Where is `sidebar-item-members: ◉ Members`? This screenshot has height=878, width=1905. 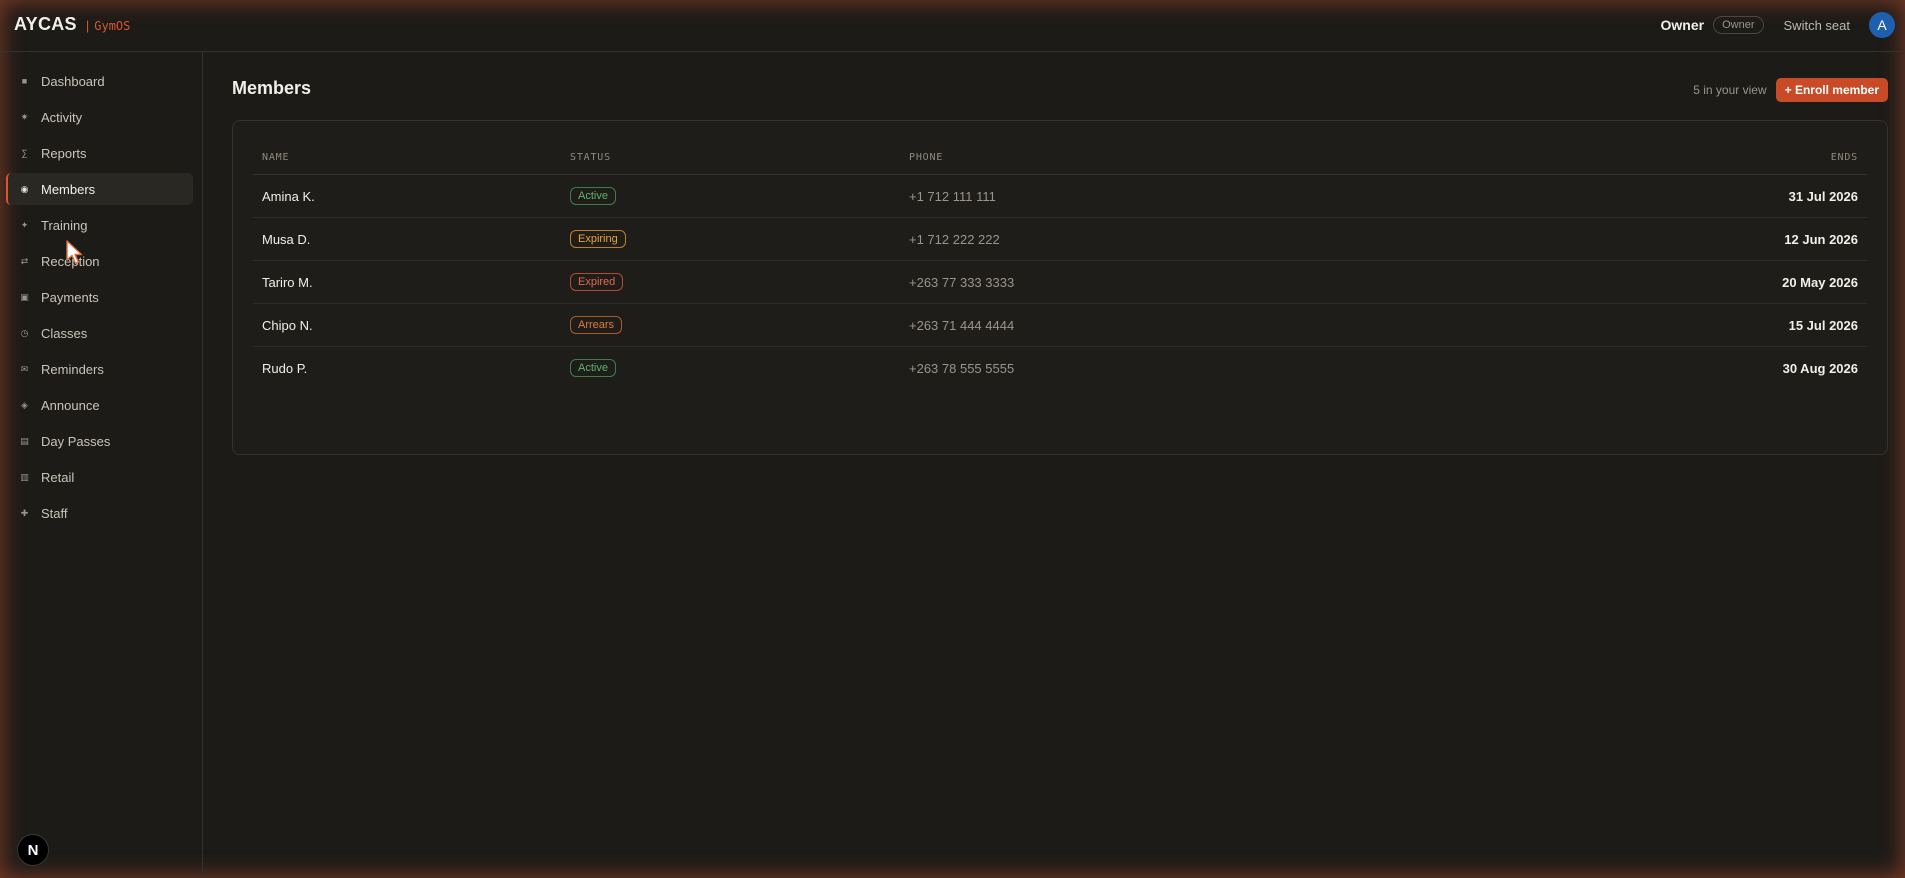 sidebar-item-members: ◉ Members is located at coordinates (99, 189).